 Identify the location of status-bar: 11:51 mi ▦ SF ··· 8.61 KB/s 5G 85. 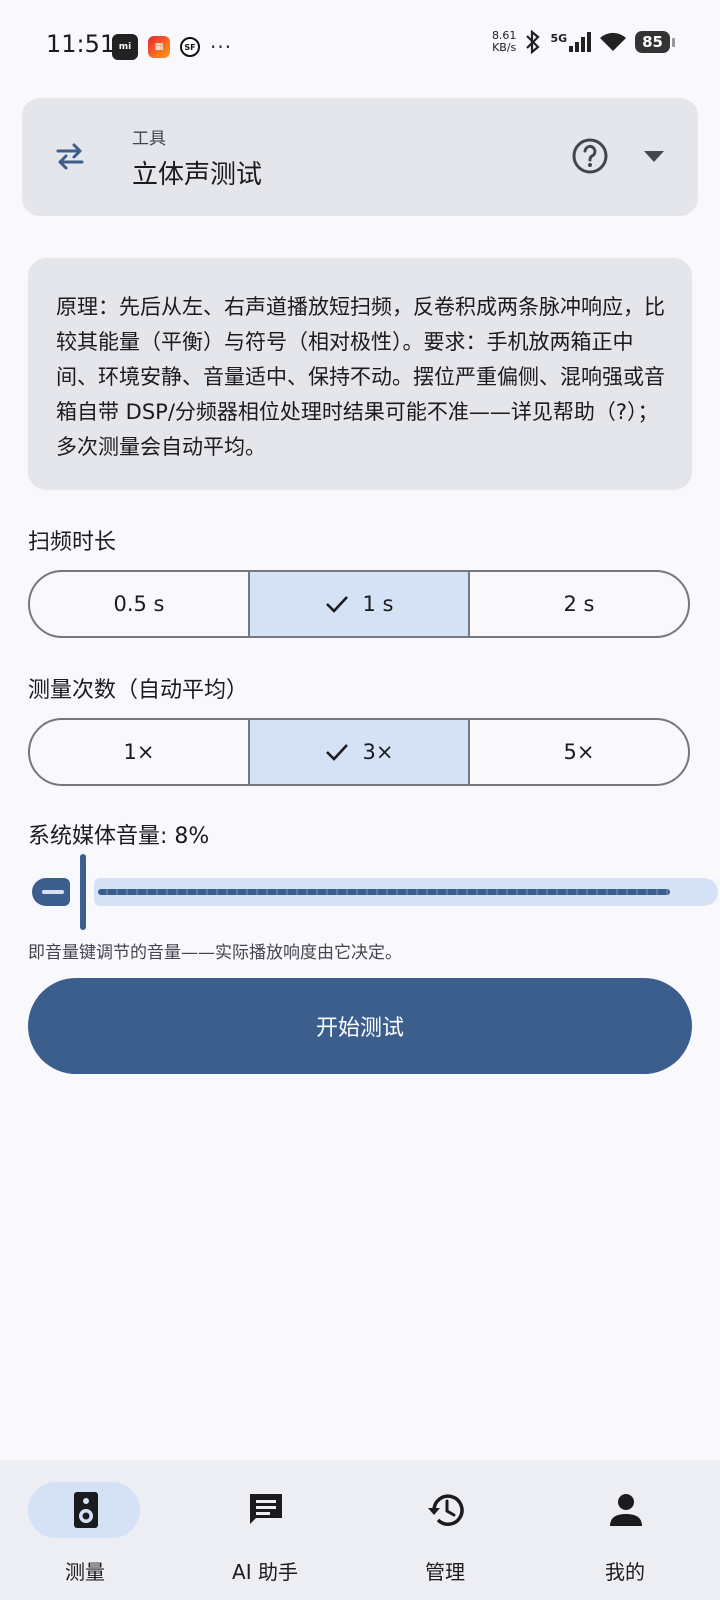
(360, 46).